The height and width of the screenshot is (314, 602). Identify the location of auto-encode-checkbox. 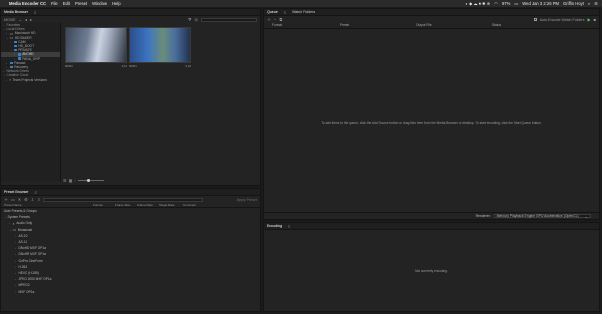
(535, 19).